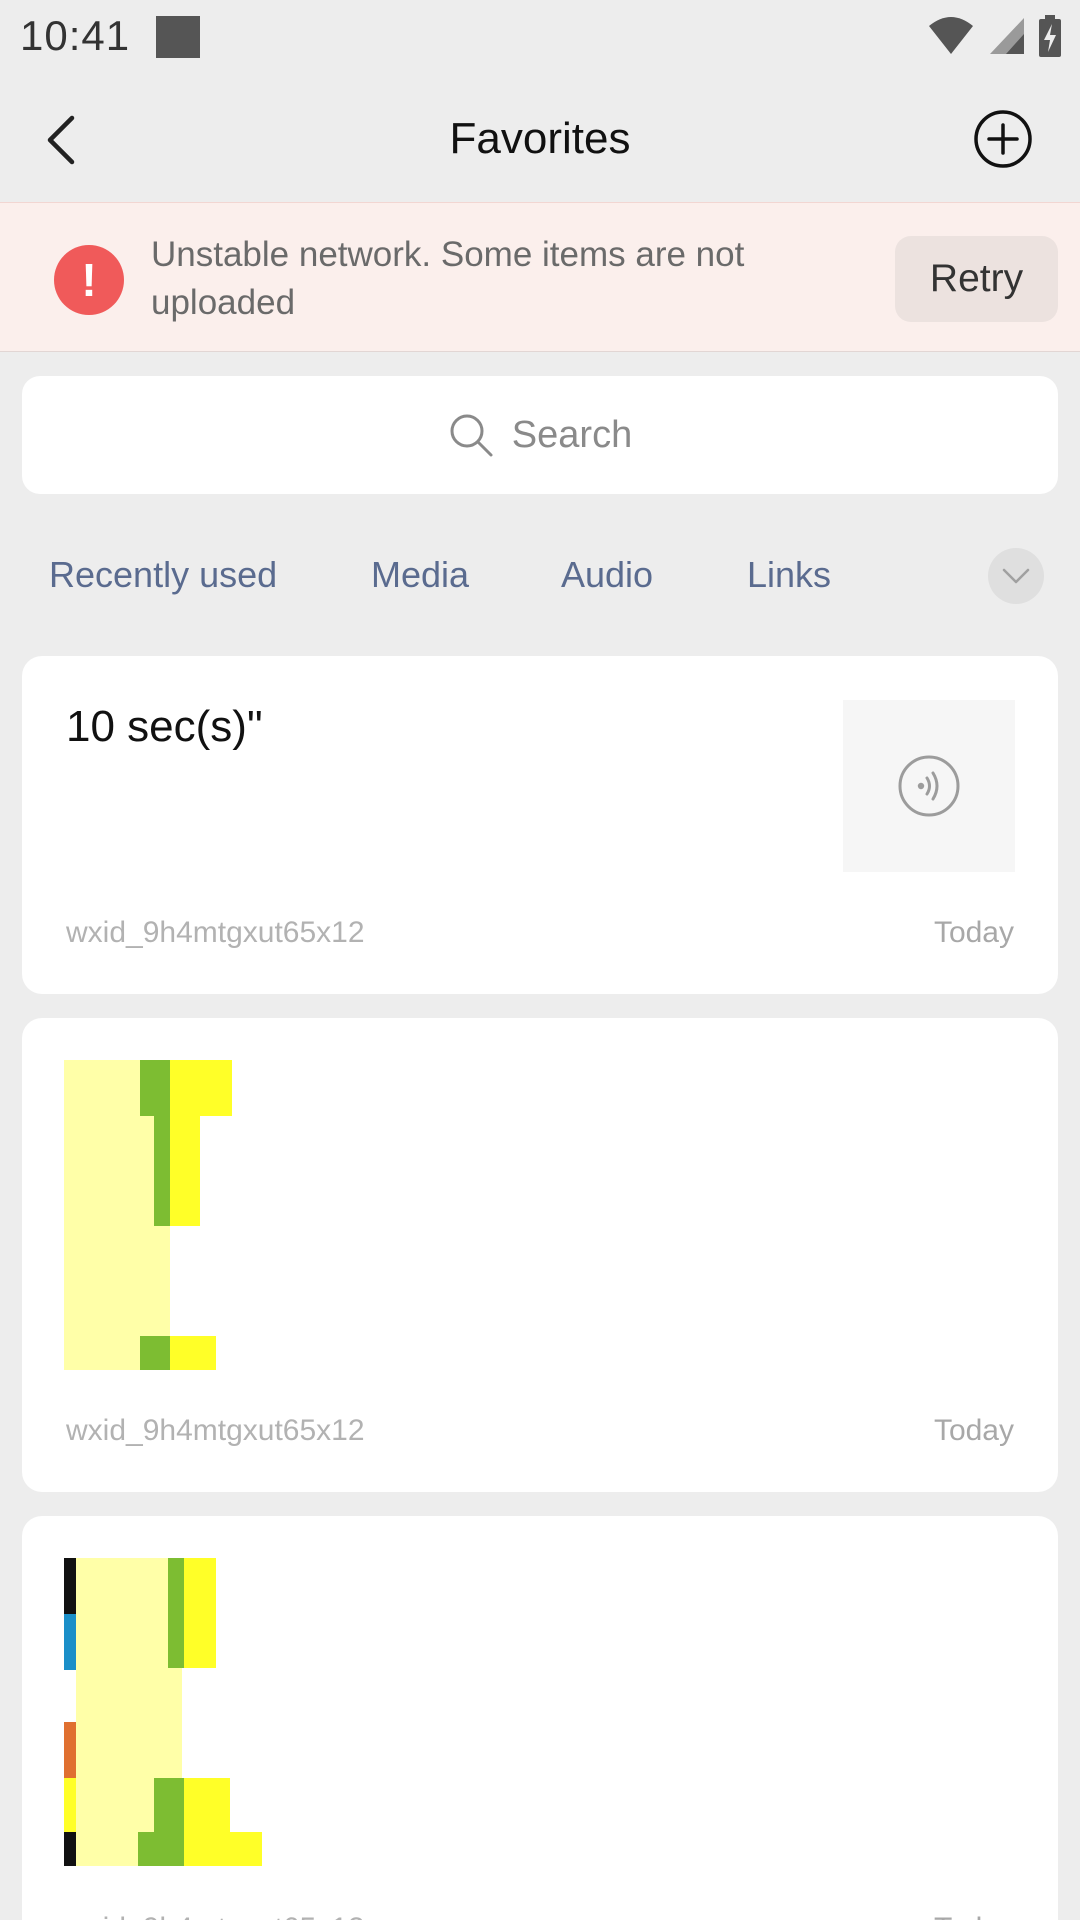 Image resolution: width=1080 pixels, height=1920 pixels. I want to click on tab-links: Links, so click(789, 575).